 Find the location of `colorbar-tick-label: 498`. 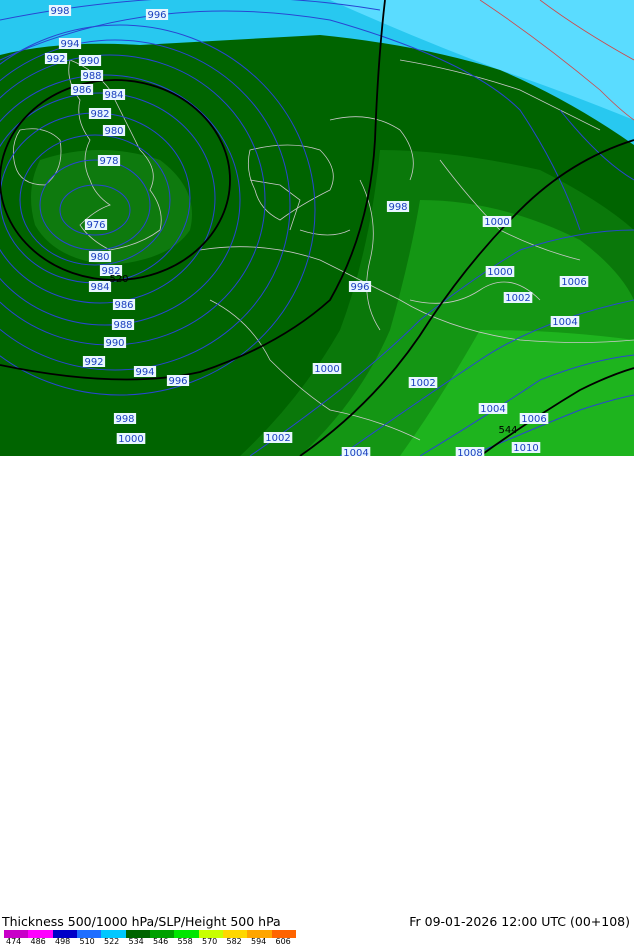

colorbar-tick-label: 498 is located at coordinates (63, 941).